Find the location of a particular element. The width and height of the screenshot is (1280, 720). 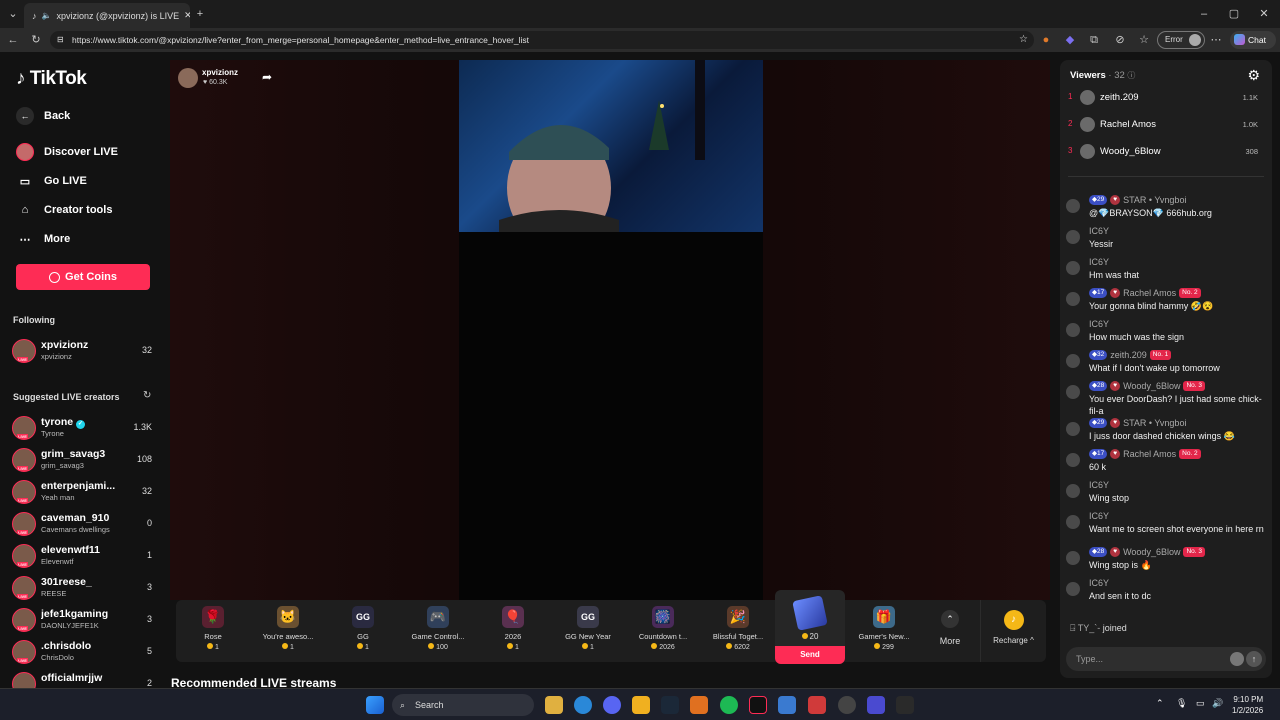

info-icon: ⓘ is located at coordinates (1131, 75).